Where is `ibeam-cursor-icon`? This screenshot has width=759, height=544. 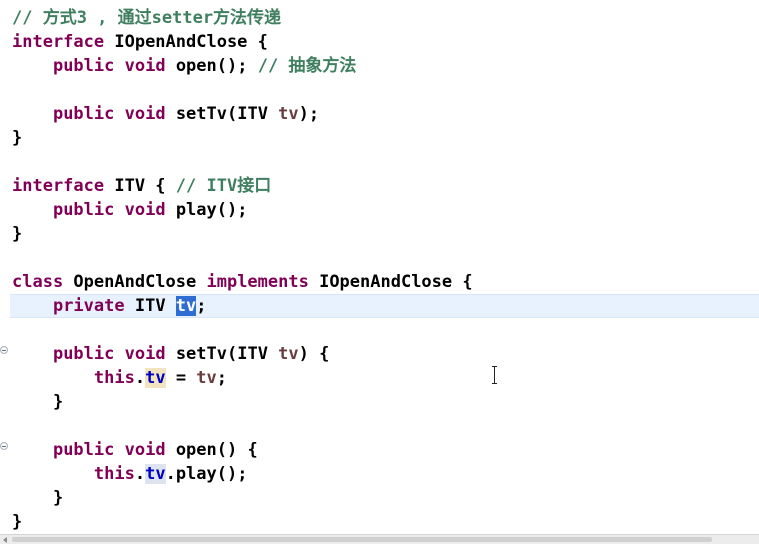 ibeam-cursor-icon is located at coordinates (495, 375).